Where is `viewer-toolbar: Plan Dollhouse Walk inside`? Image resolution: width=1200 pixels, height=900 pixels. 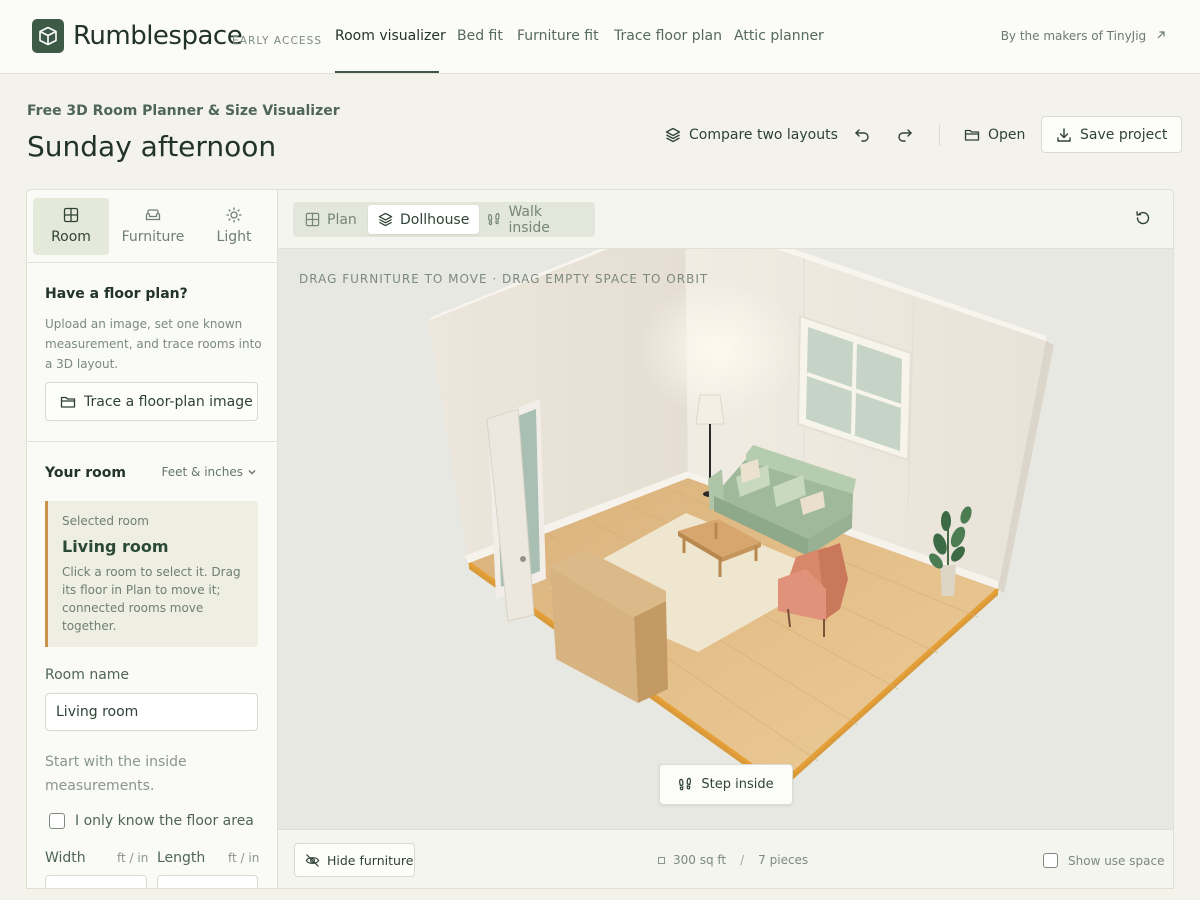
viewer-toolbar: Plan Dollhouse Walk inside is located at coordinates (725, 219).